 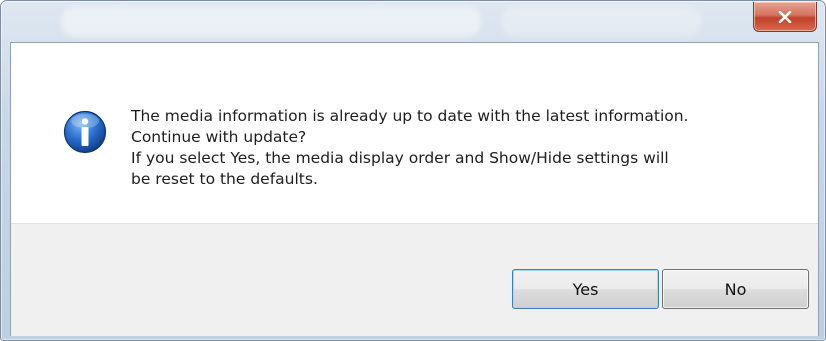 What do you see at coordinates (224, 179) in the screenshot?
I see `message-line: be reset to the defaults.` at bounding box center [224, 179].